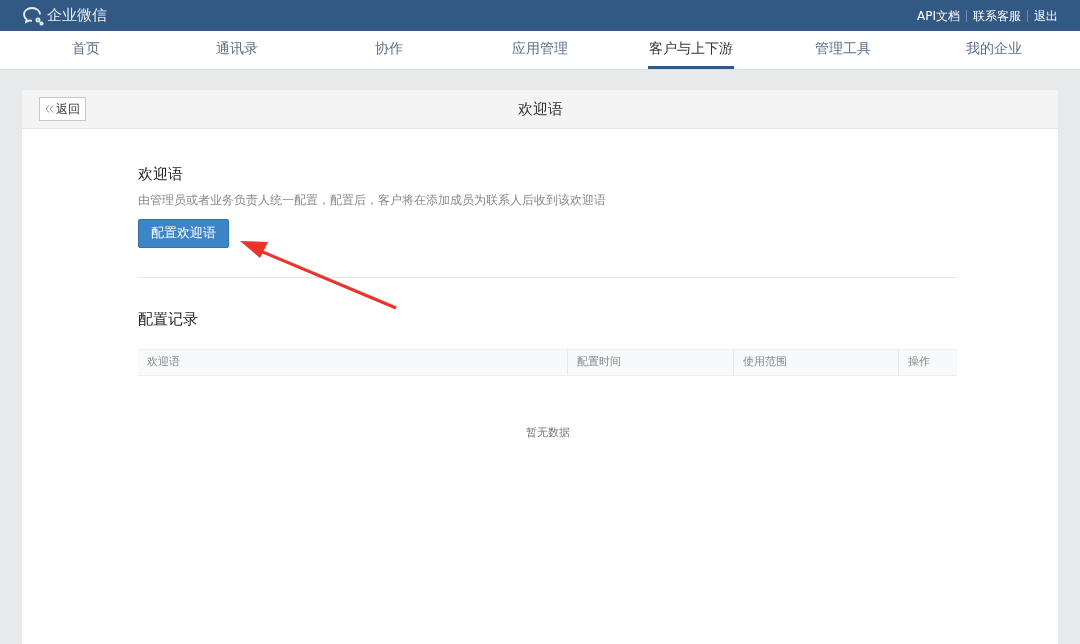 Image resolution: width=1080 pixels, height=644 pixels. What do you see at coordinates (77, 16) in the screenshot?
I see `logo-text: 企业微信` at bounding box center [77, 16].